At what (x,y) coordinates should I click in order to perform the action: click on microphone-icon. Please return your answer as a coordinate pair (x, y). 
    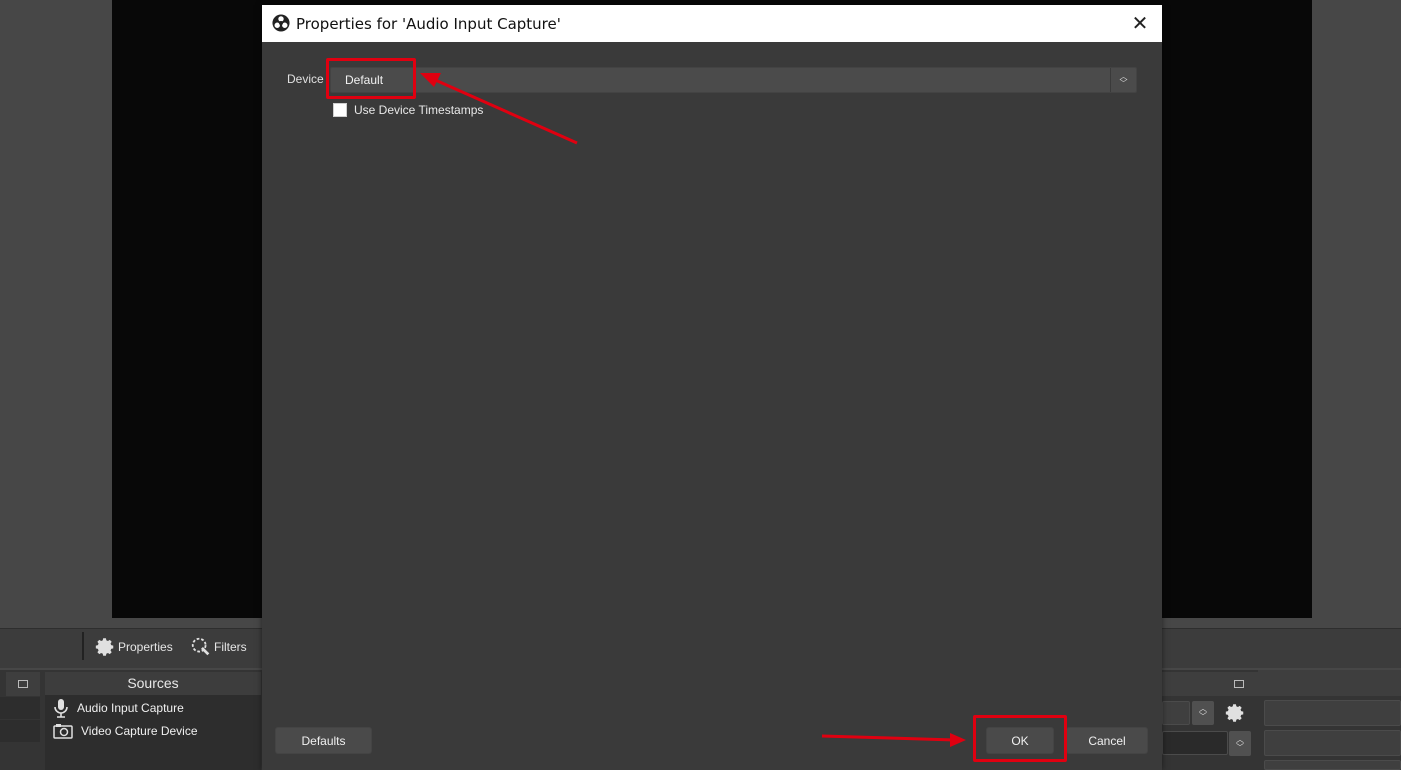
    Looking at the image, I should click on (61, 708).